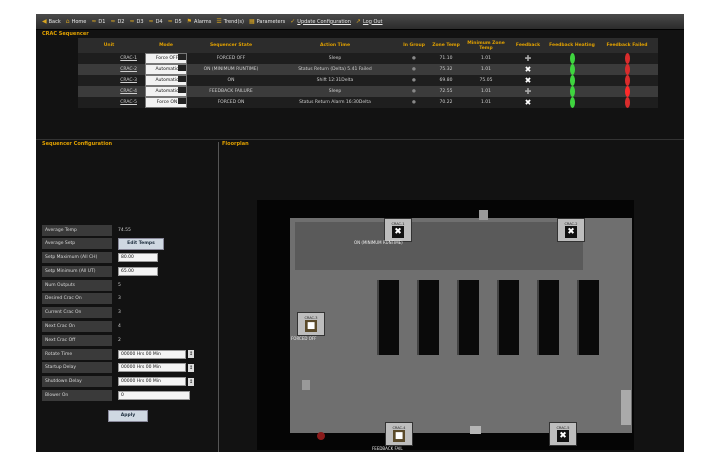 This screenshot has width=718, height=453. I want to click on startup-delay-label: Startup Delay, so click(77, 368).